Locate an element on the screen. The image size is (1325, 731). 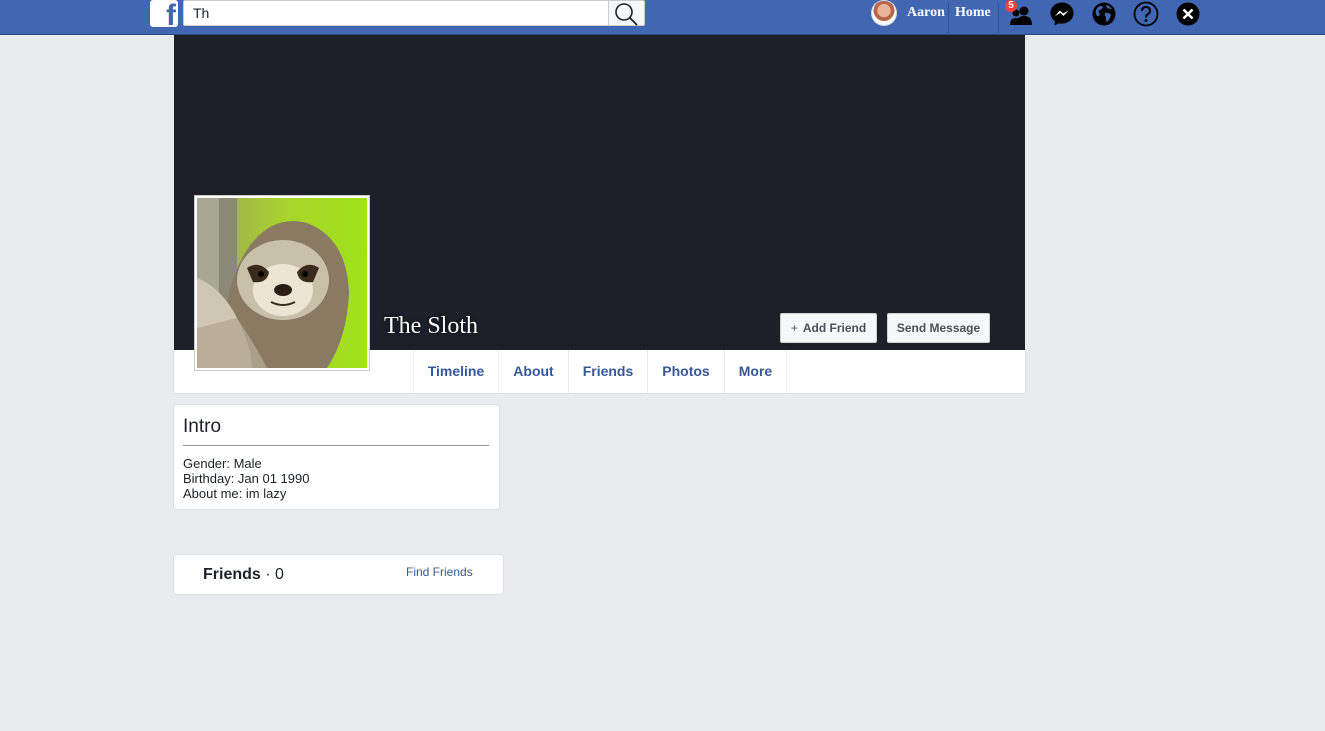
tab-more: More is located at coordinates (756, 371).